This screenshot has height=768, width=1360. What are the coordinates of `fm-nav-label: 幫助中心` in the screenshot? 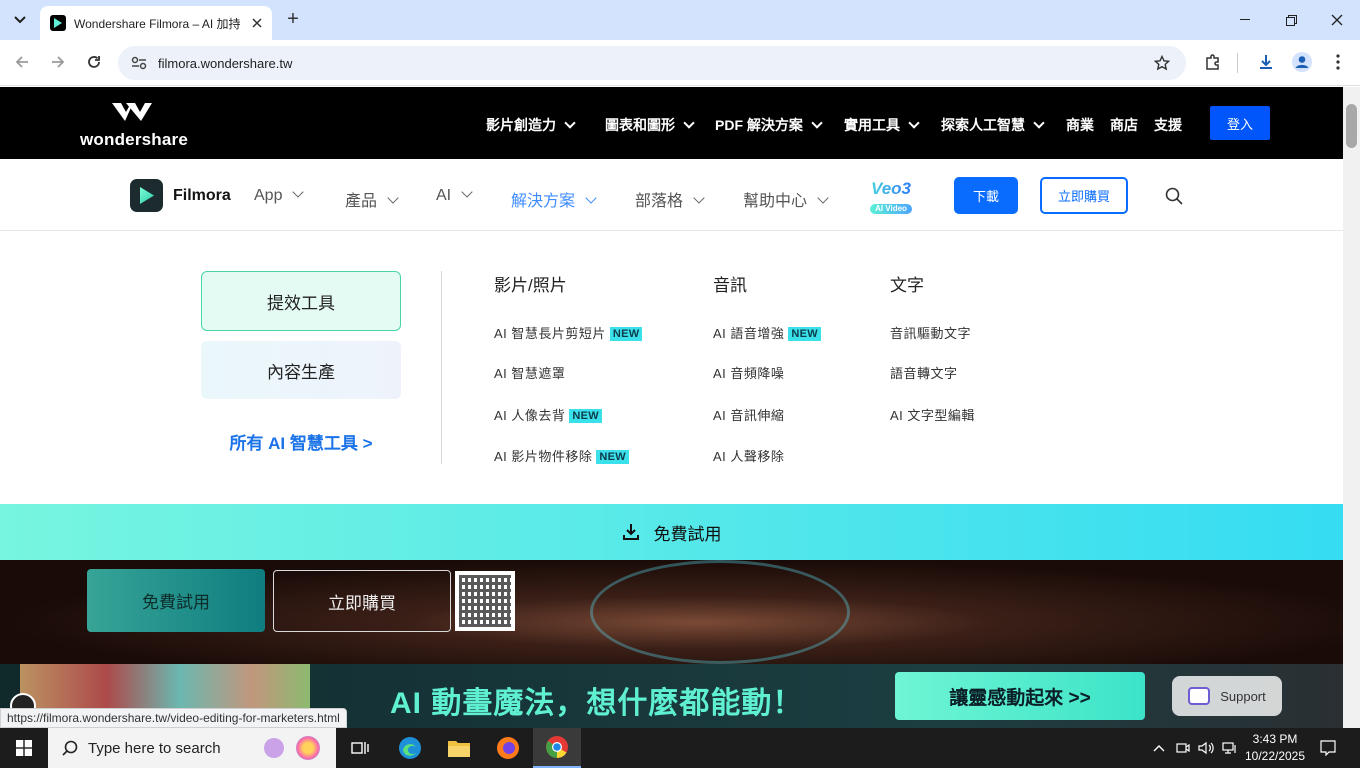 It's located at (775, 201).